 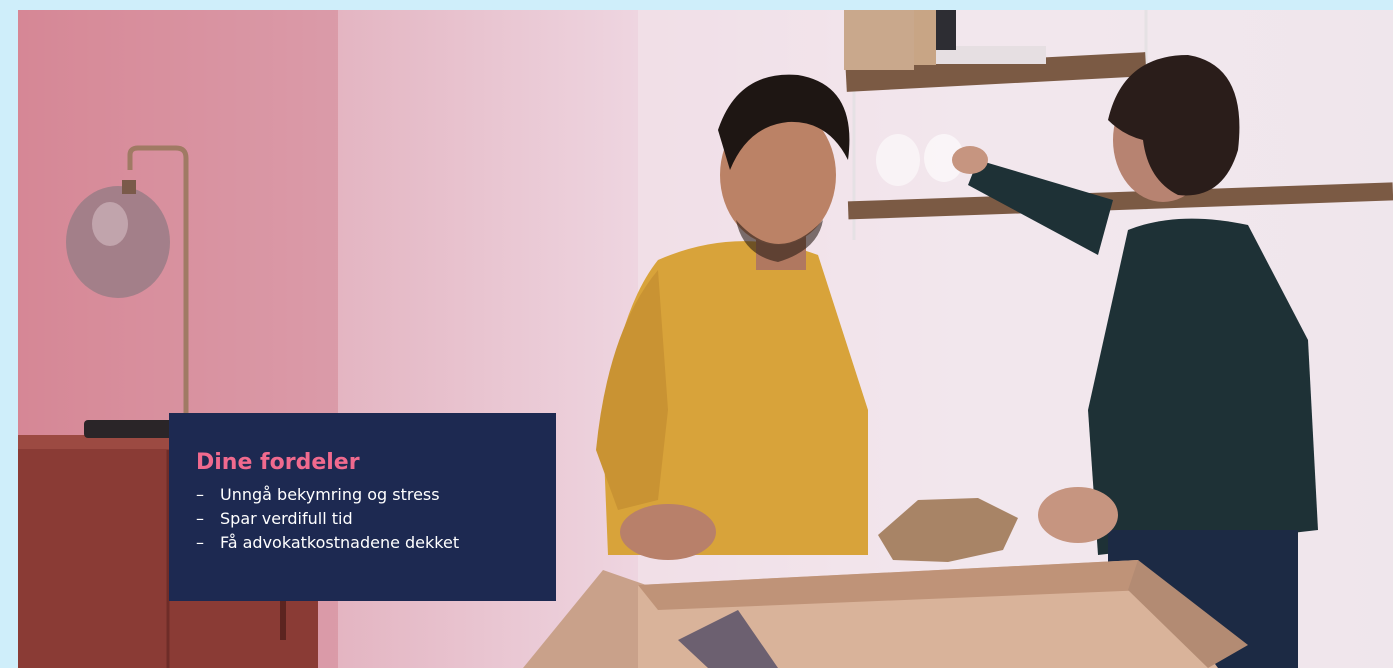 What do you see at coordinates (278, 462) in the screenshot?
I see `benefits-title: Dine fordeler` at bounding box center [278, 462].